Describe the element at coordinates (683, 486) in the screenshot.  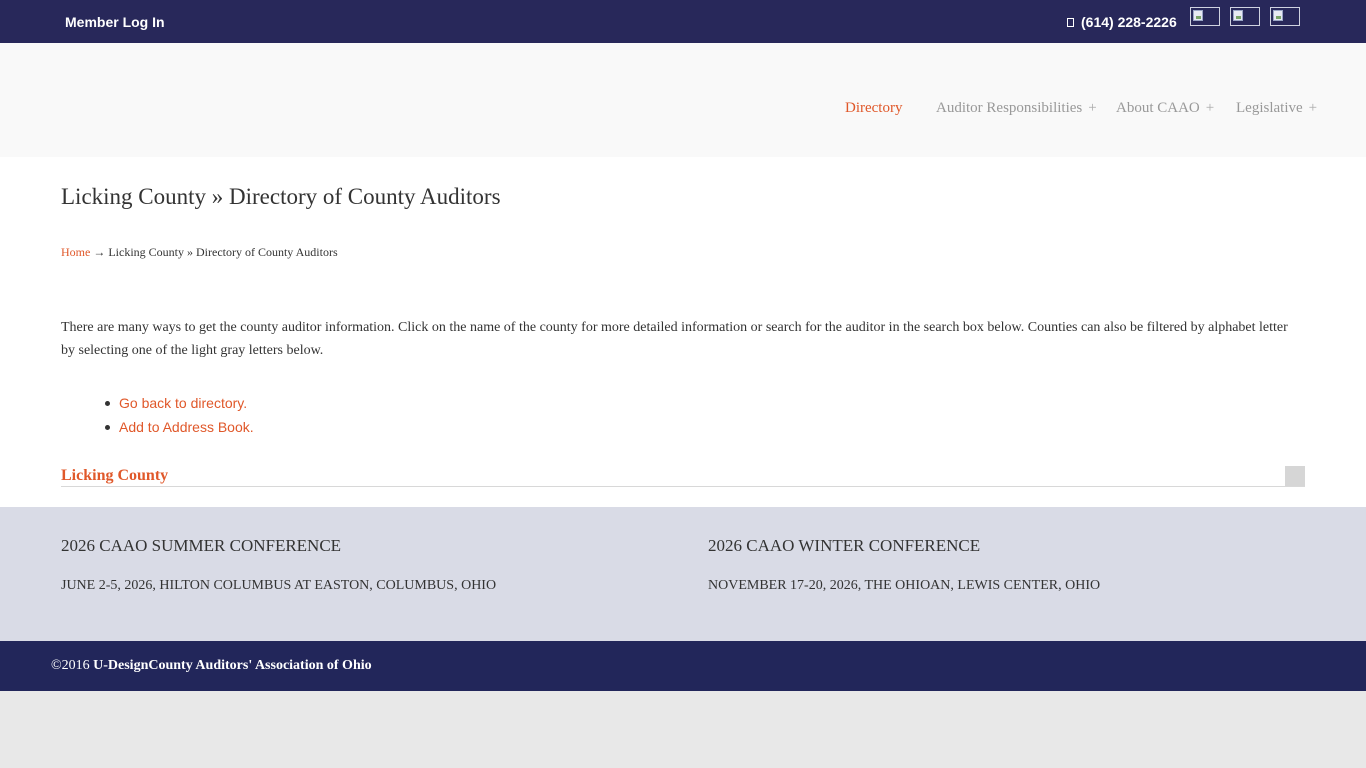
I see `divider` at that location.